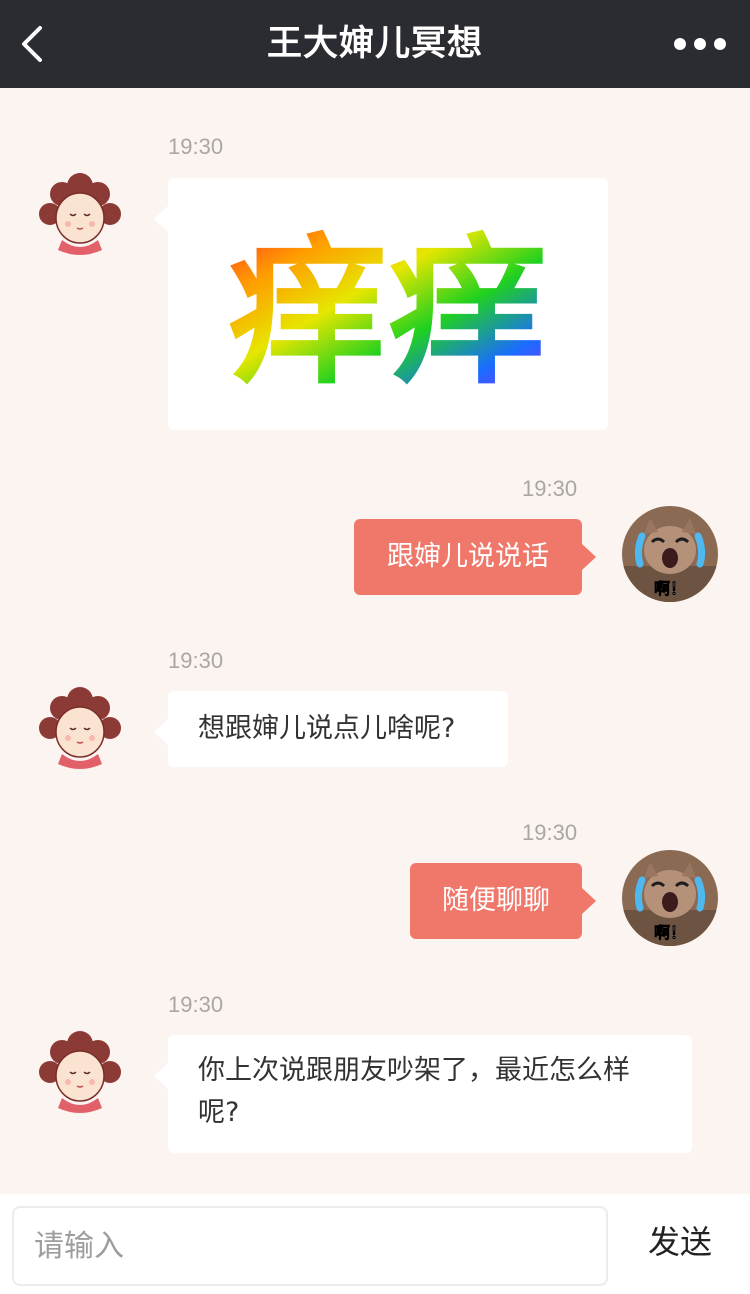 The width and height of the screenshot is (750, 1294). I want to click on bot-message-bubble: 想跟婶儿说点儿啥呢?, so click(331, 729).